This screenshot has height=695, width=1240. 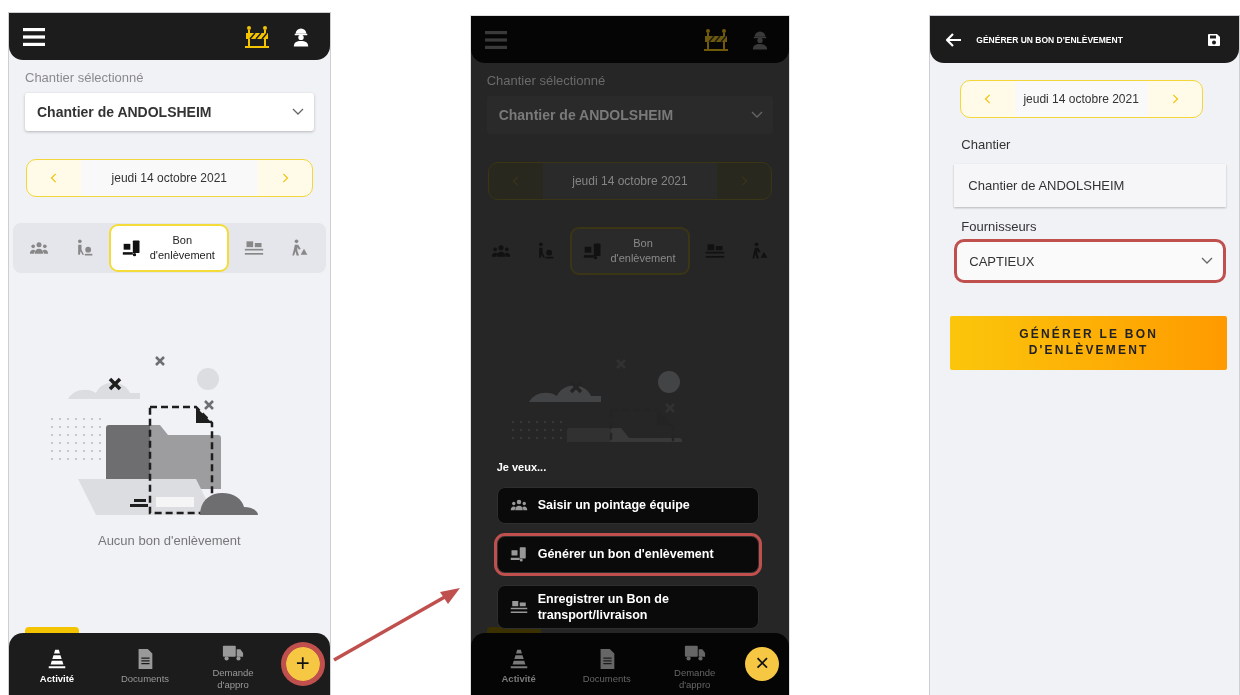 What do you see at coordinates (762, 664) in the screenshot?
I see `floating-action-button: ×` at bounding box center [762, 664].